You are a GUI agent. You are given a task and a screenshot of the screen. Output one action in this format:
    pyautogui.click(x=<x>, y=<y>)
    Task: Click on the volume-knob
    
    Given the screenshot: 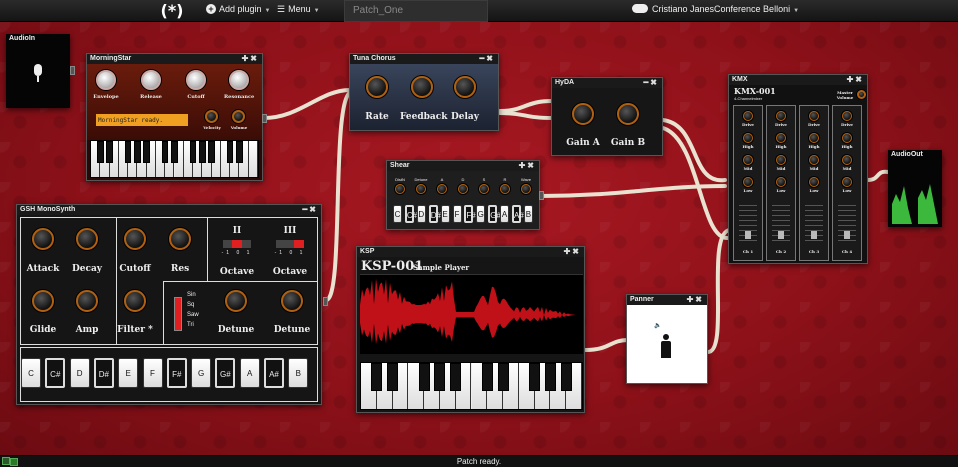 What is the action you would take?
    pyautogui.click(x=238, y=116)
    